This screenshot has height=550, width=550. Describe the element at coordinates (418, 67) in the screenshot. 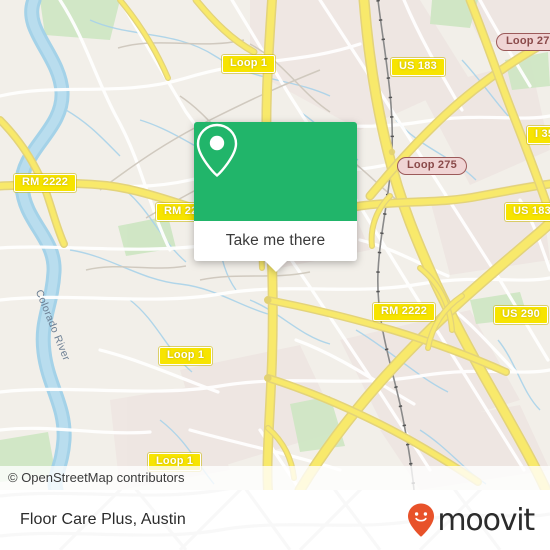

I see `road-shield-us183-top: US 183` at that location.